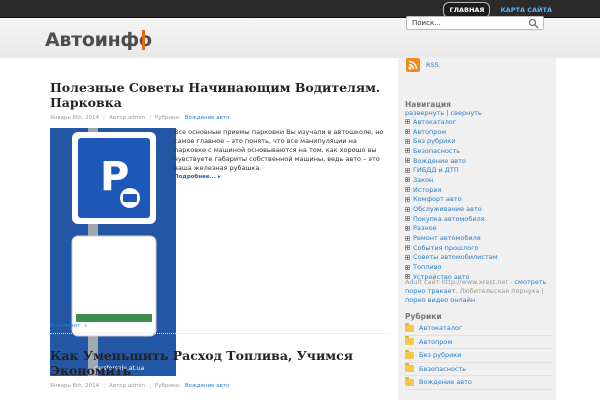  Describe the element at coordinates (479, 369) in the screenshot. I see `category-item: Безопасность` at that location.